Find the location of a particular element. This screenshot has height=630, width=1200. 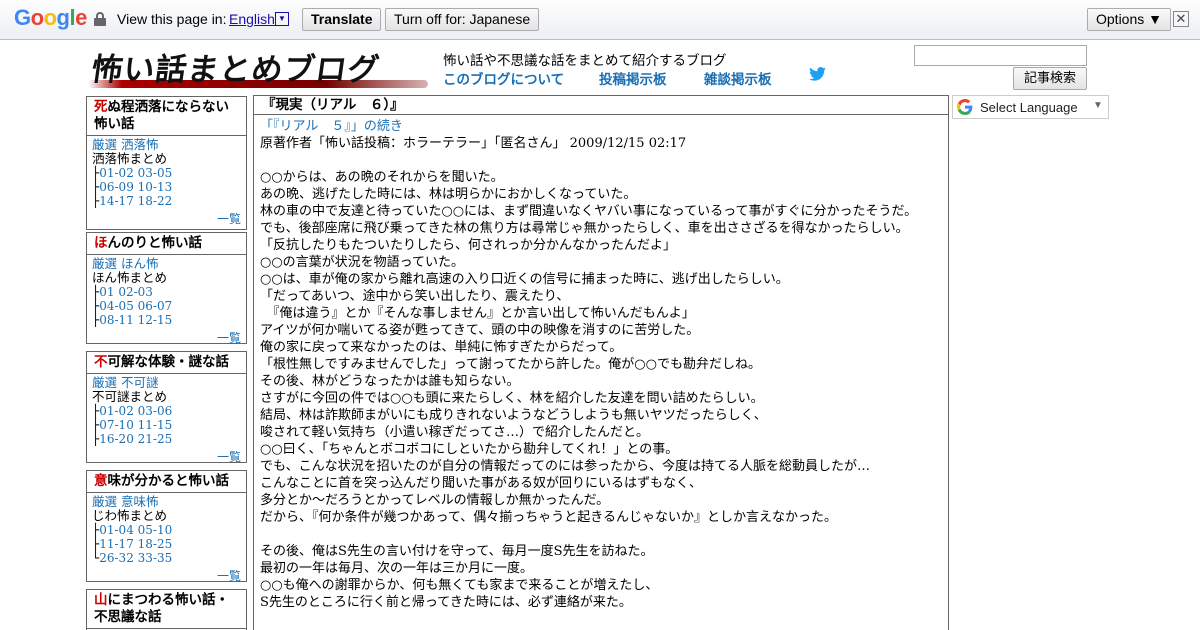

range-link-row: ├04-05 06-07 is located at coordinates (166, 306).